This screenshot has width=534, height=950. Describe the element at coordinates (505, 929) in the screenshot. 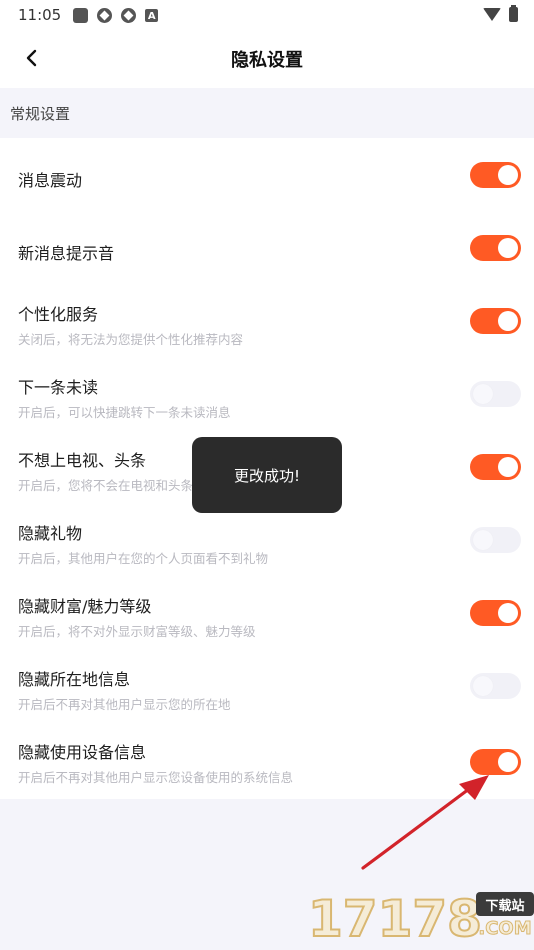

I see `watermark-suffix: .COM` at that location.